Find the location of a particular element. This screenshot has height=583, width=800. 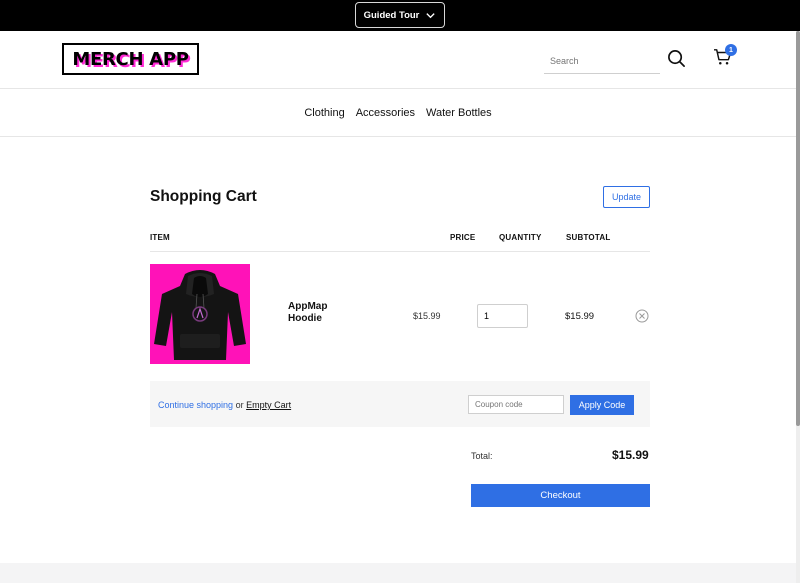

empty-cart-link: Empty Cart is located at coordinates (268, 405).